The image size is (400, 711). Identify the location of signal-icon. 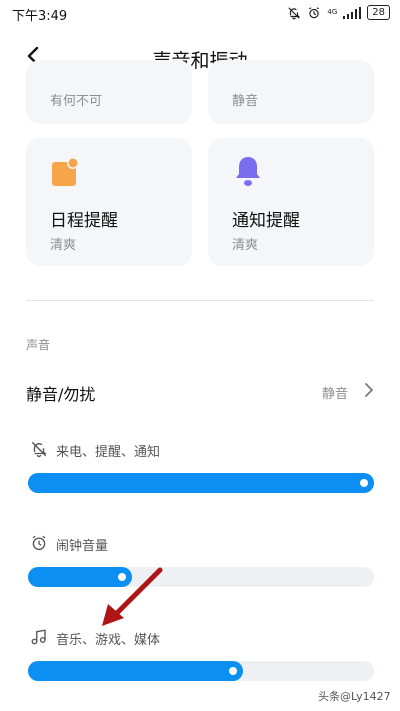
(352, 12).